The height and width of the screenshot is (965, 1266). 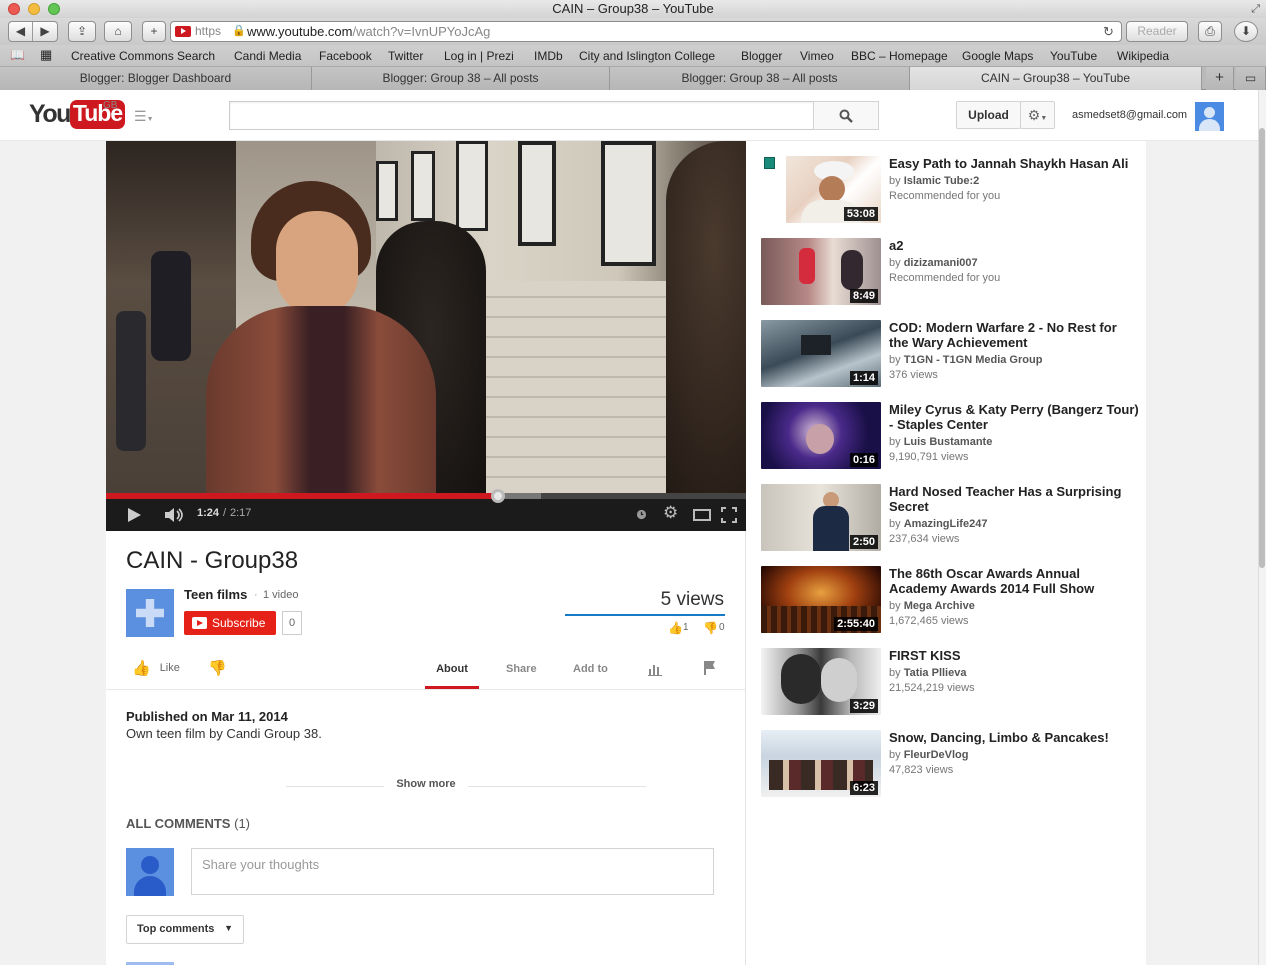 What do you see at coordinates (761, 56) in the screenshot?
I see `bookmark-item: Blogger` at bounding box center [761, 56].